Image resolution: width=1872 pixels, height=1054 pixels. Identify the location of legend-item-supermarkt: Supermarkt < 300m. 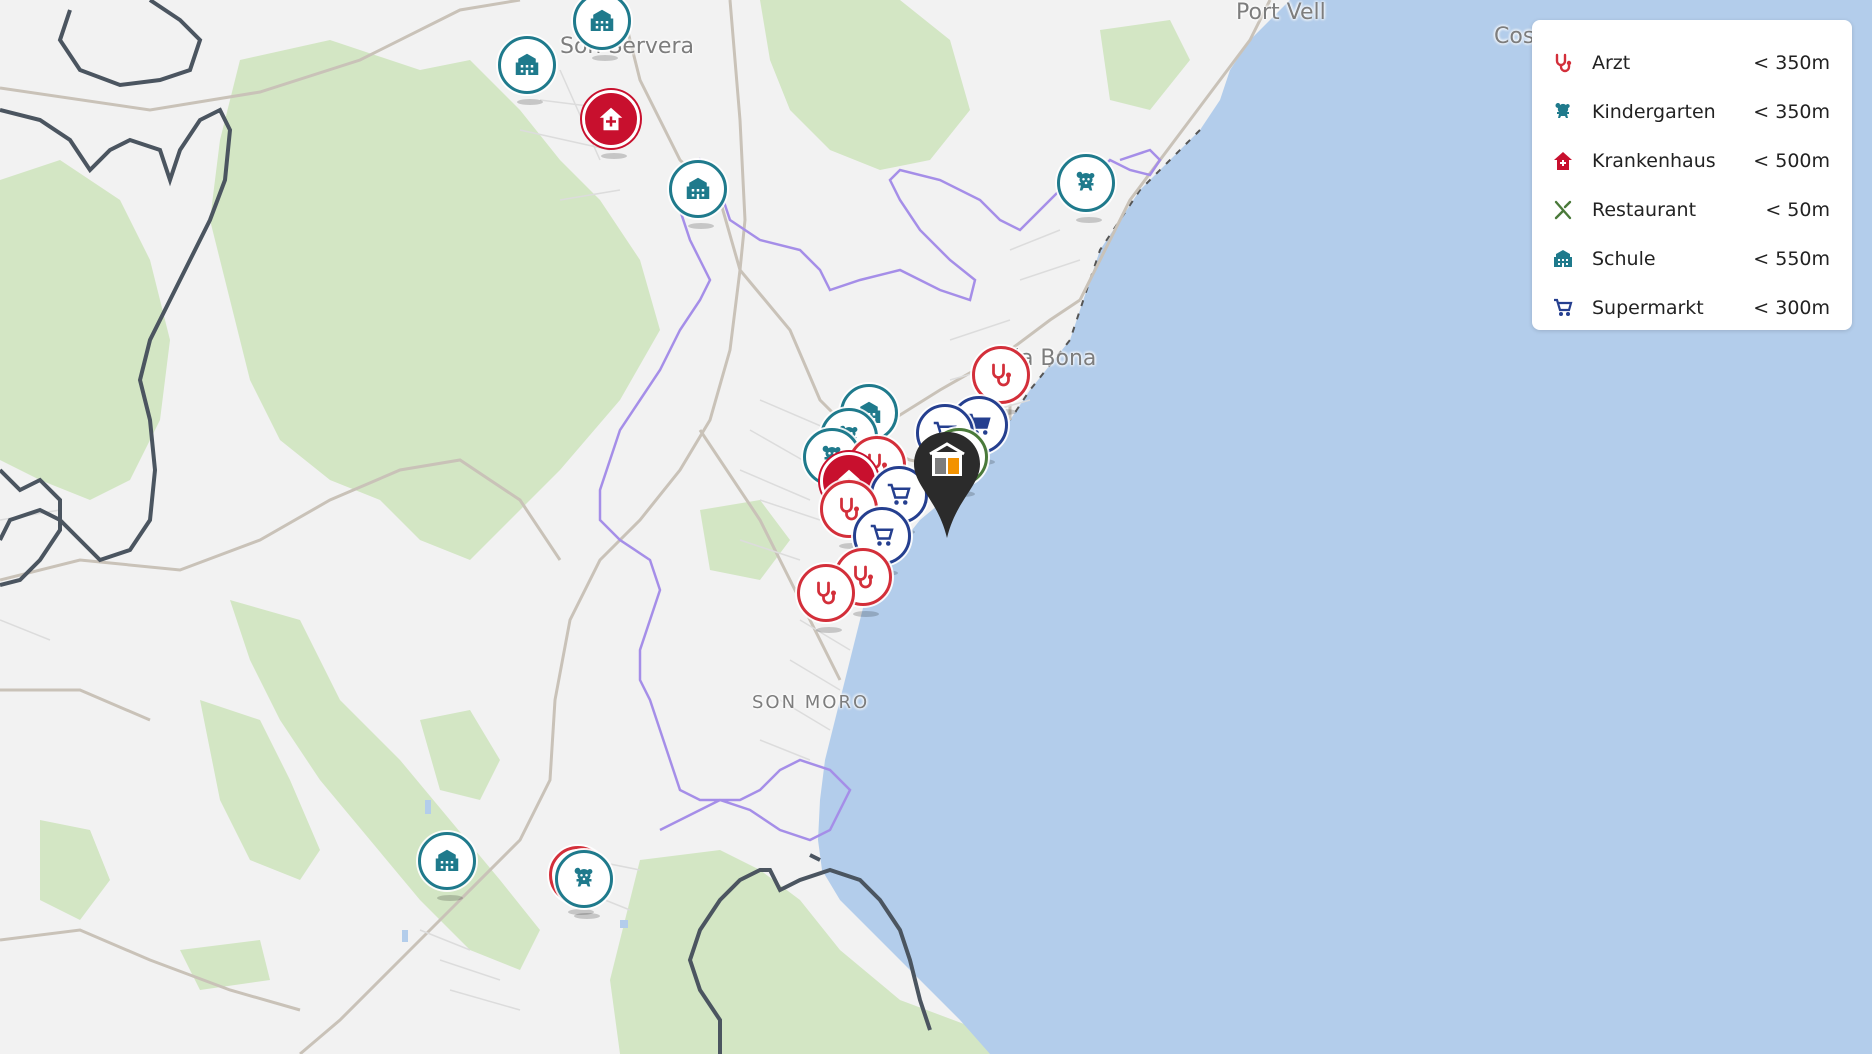
(1690, 307).